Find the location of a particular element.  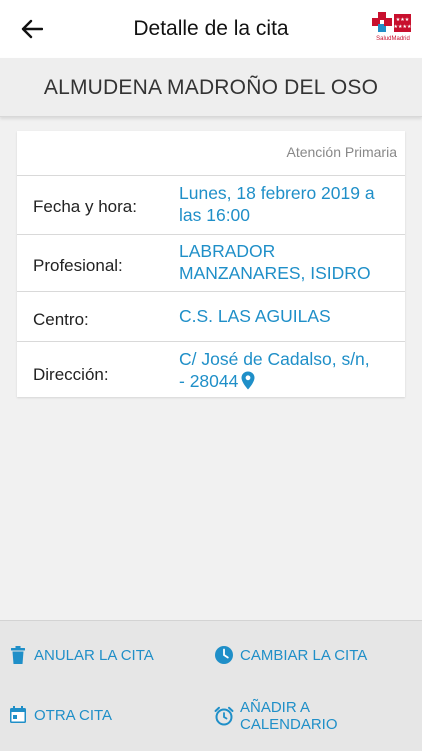

date-label: Fecha y hora: is located at coordinates (85, 206).